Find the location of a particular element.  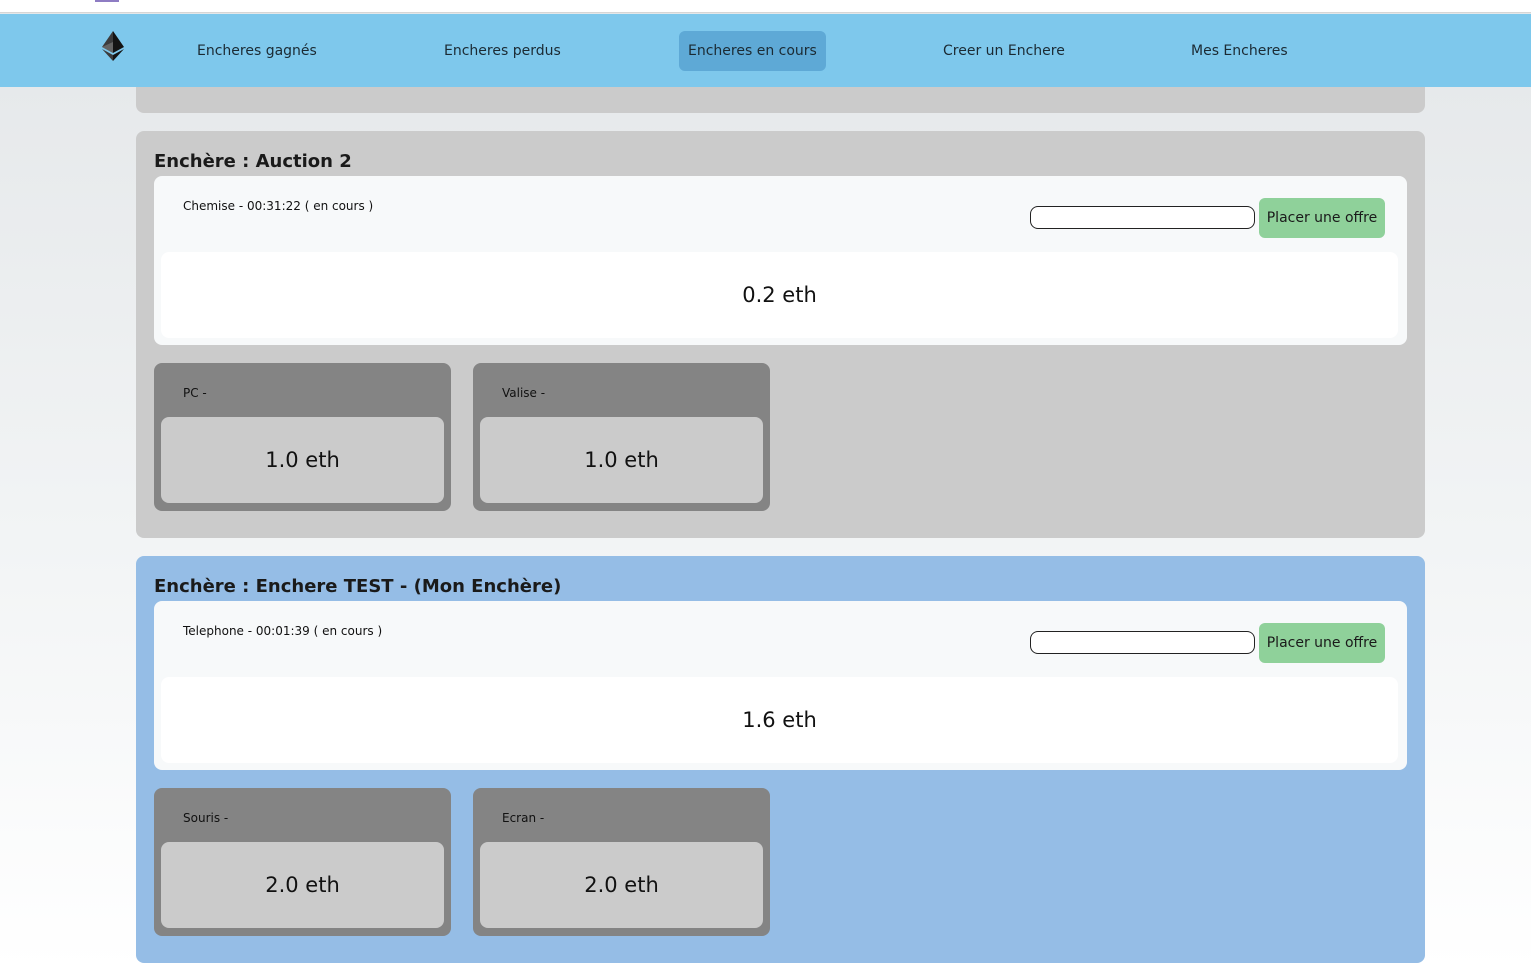

item-title: Valise - is located at coordinates (524, 393).